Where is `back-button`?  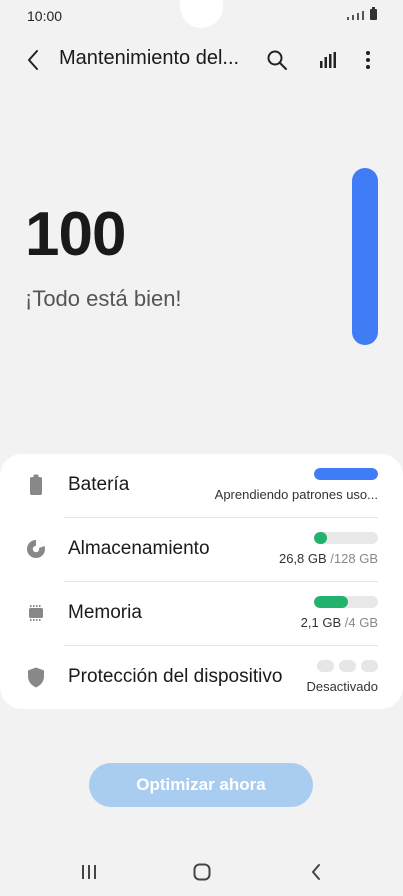 back-button is located at coordinates (33, 60).